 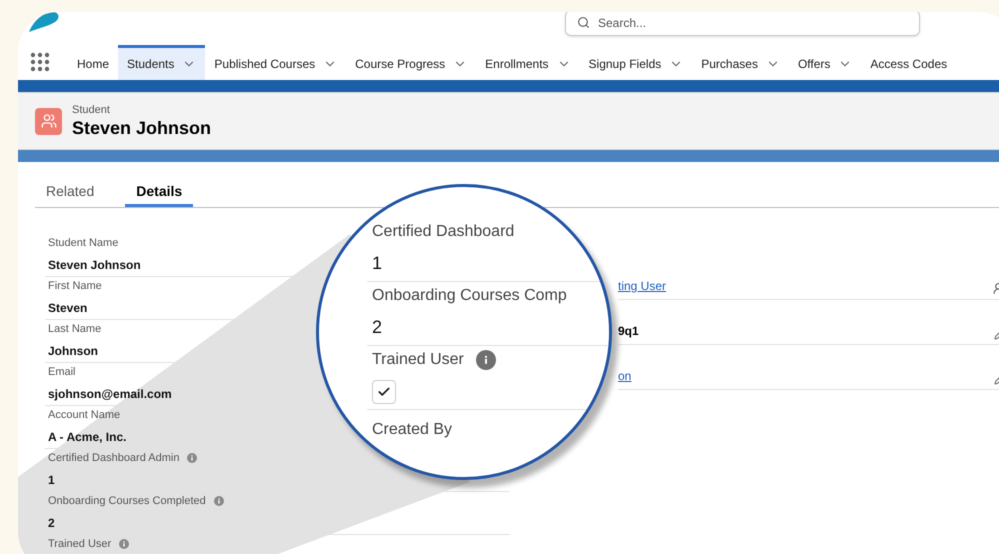 What do you see at coordinates (377, 327) in the screenshot?
I see `zoomed-field-value: 2` at bounding box center [377, 327].